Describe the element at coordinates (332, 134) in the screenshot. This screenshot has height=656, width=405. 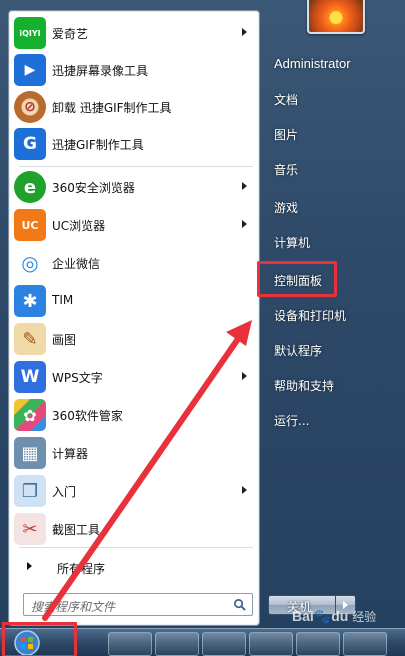
I see `right-item-pictures: 图片` at that location.